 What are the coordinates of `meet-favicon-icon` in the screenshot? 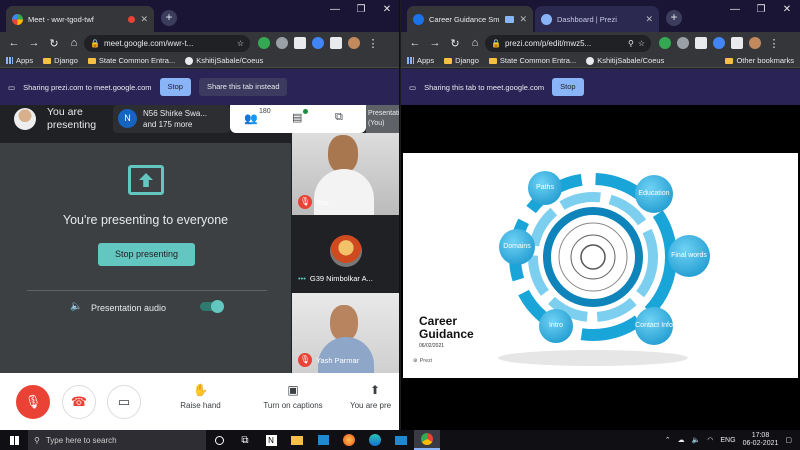 It's located at (17, 19).